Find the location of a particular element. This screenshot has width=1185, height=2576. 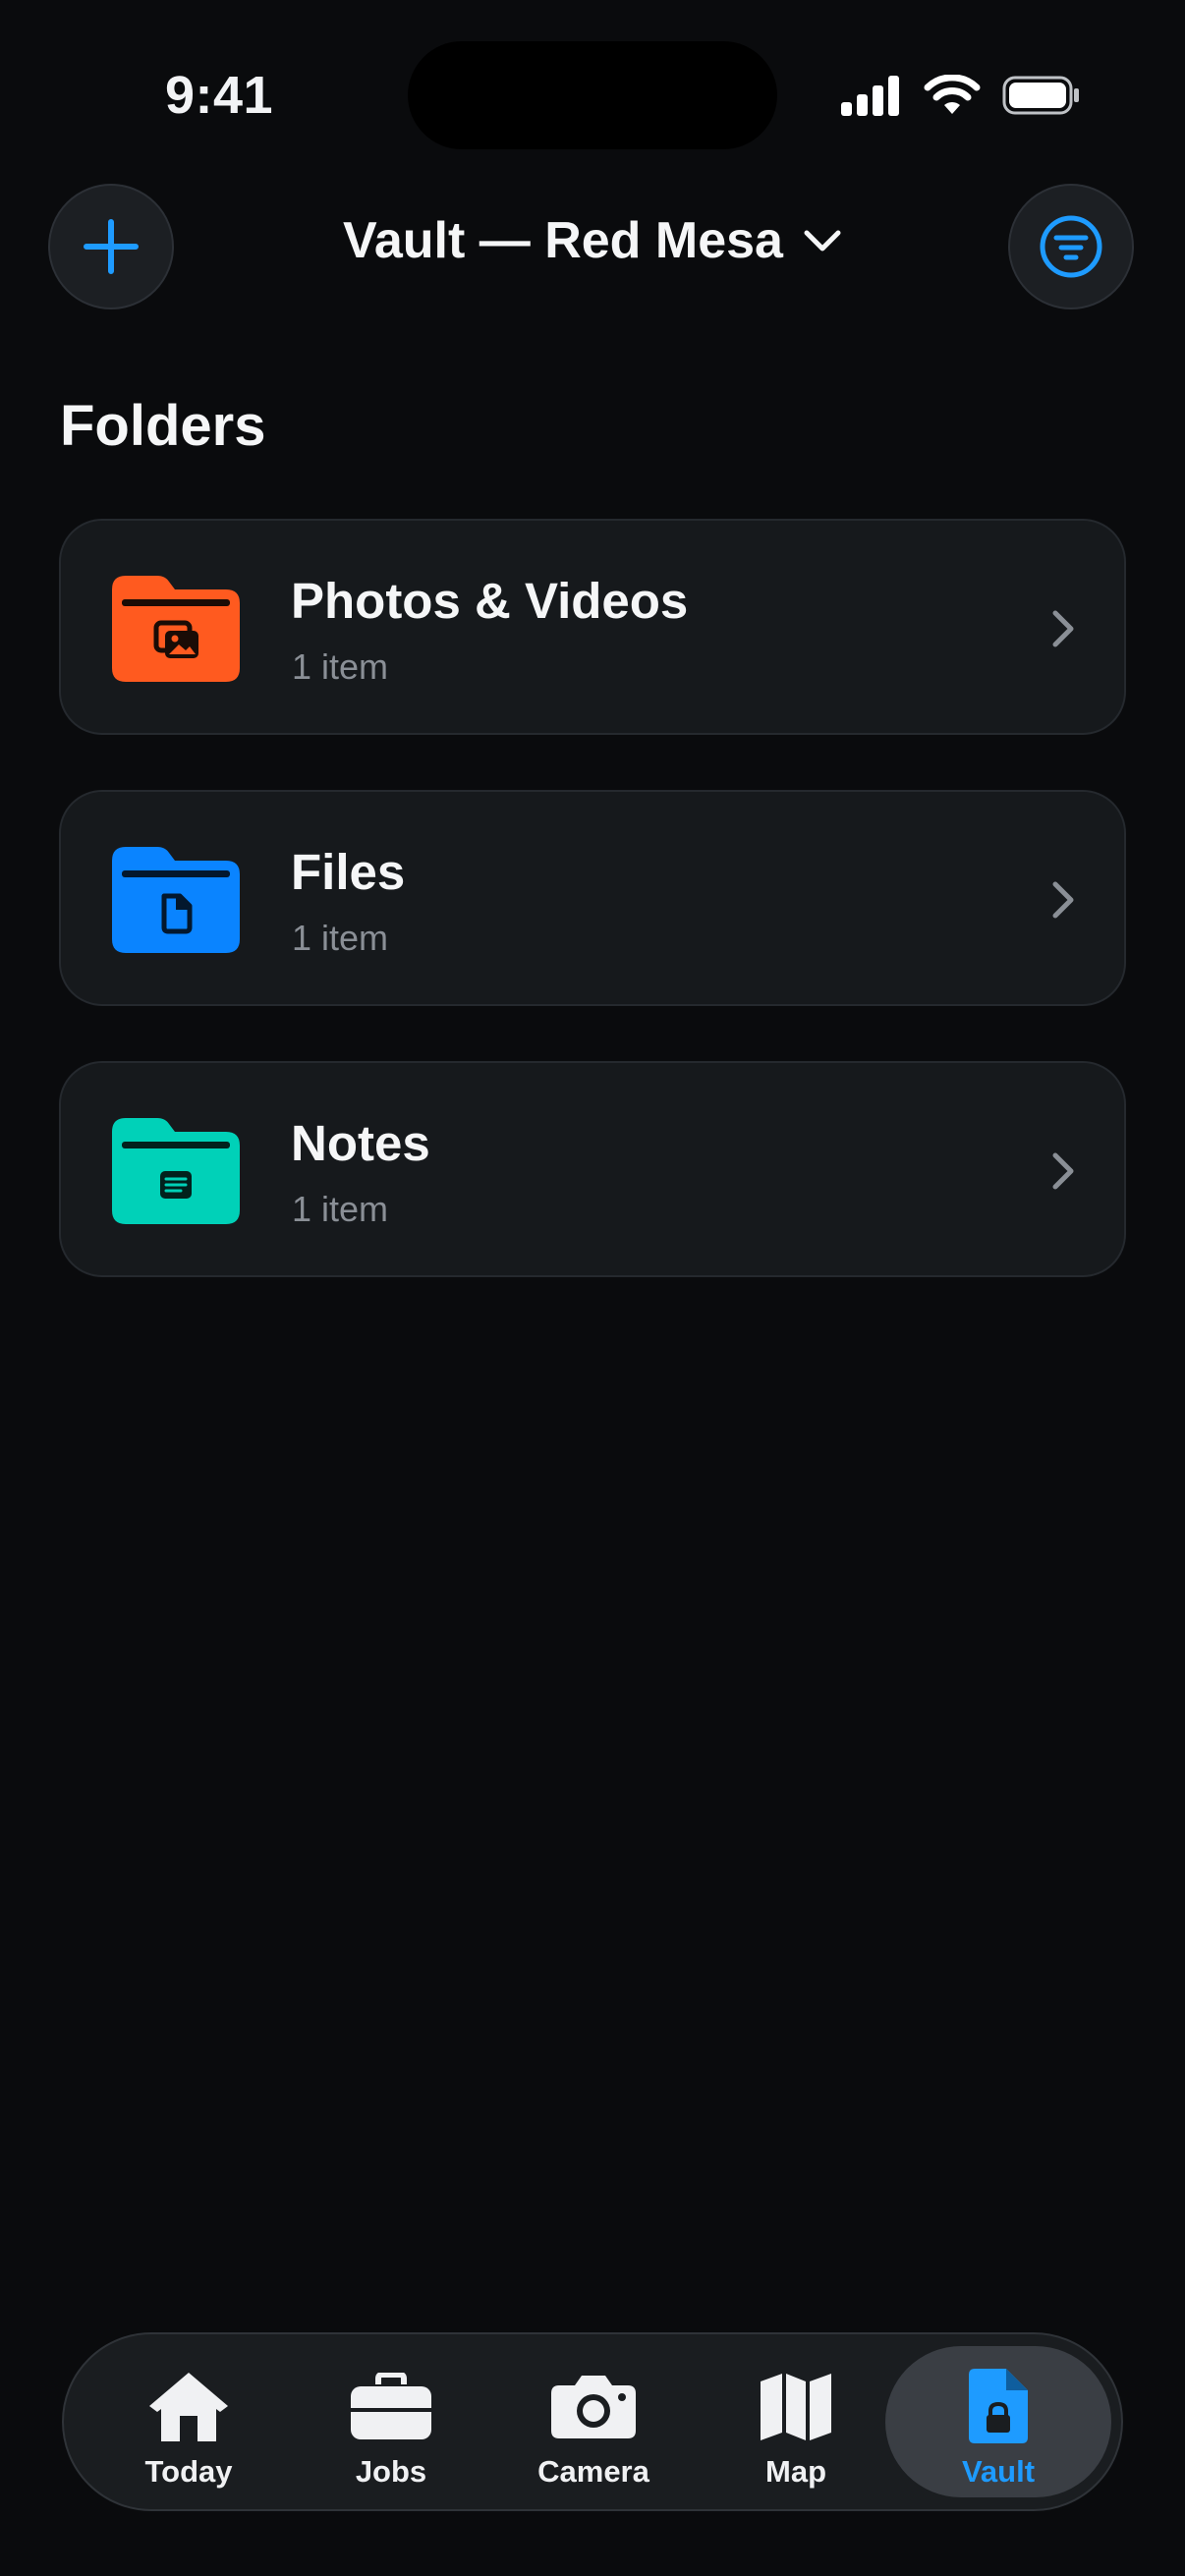

folder-name: Files is located at coordinates (349, 872).